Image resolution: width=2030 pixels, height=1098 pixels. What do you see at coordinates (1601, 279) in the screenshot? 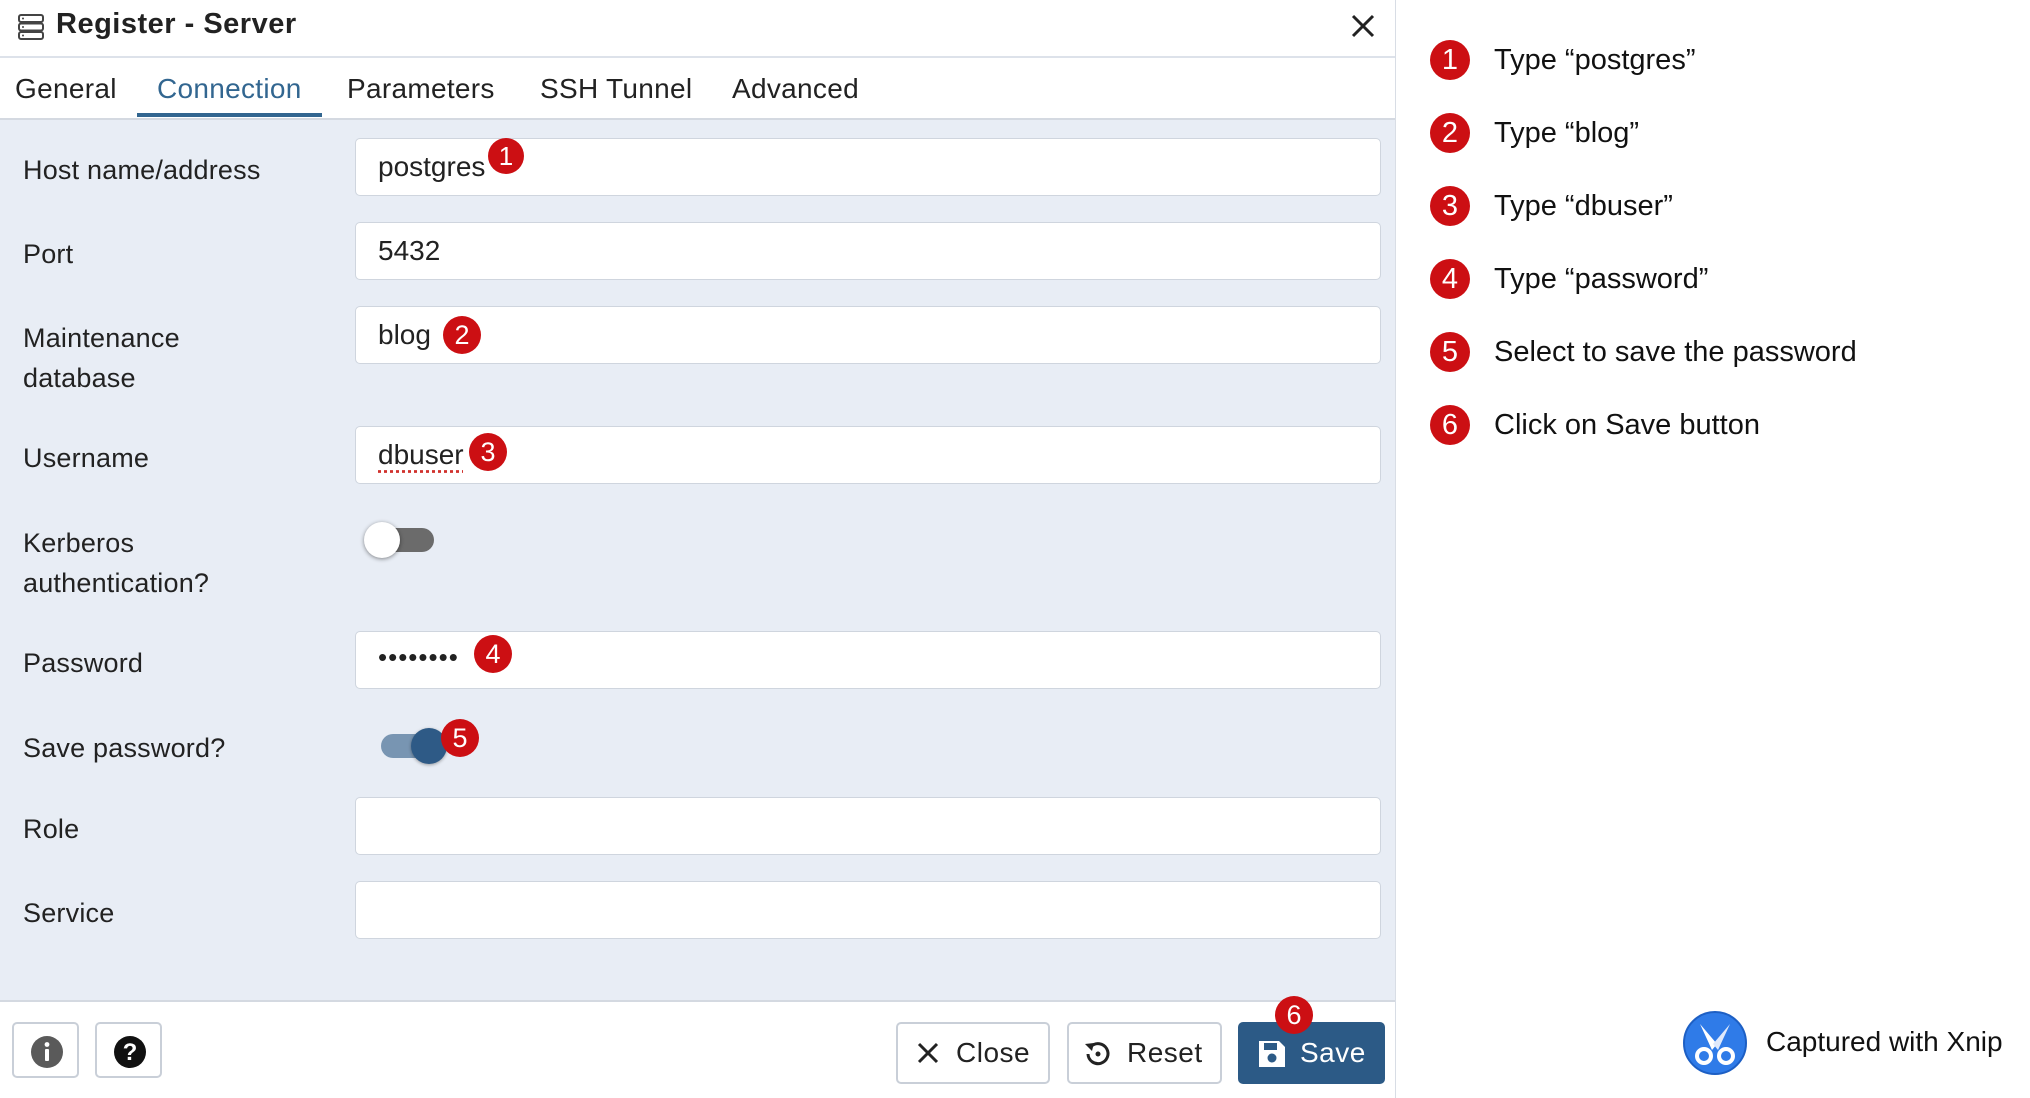
I see `annotation-step-text: Type “password”` at bounding box center [1601, 279].